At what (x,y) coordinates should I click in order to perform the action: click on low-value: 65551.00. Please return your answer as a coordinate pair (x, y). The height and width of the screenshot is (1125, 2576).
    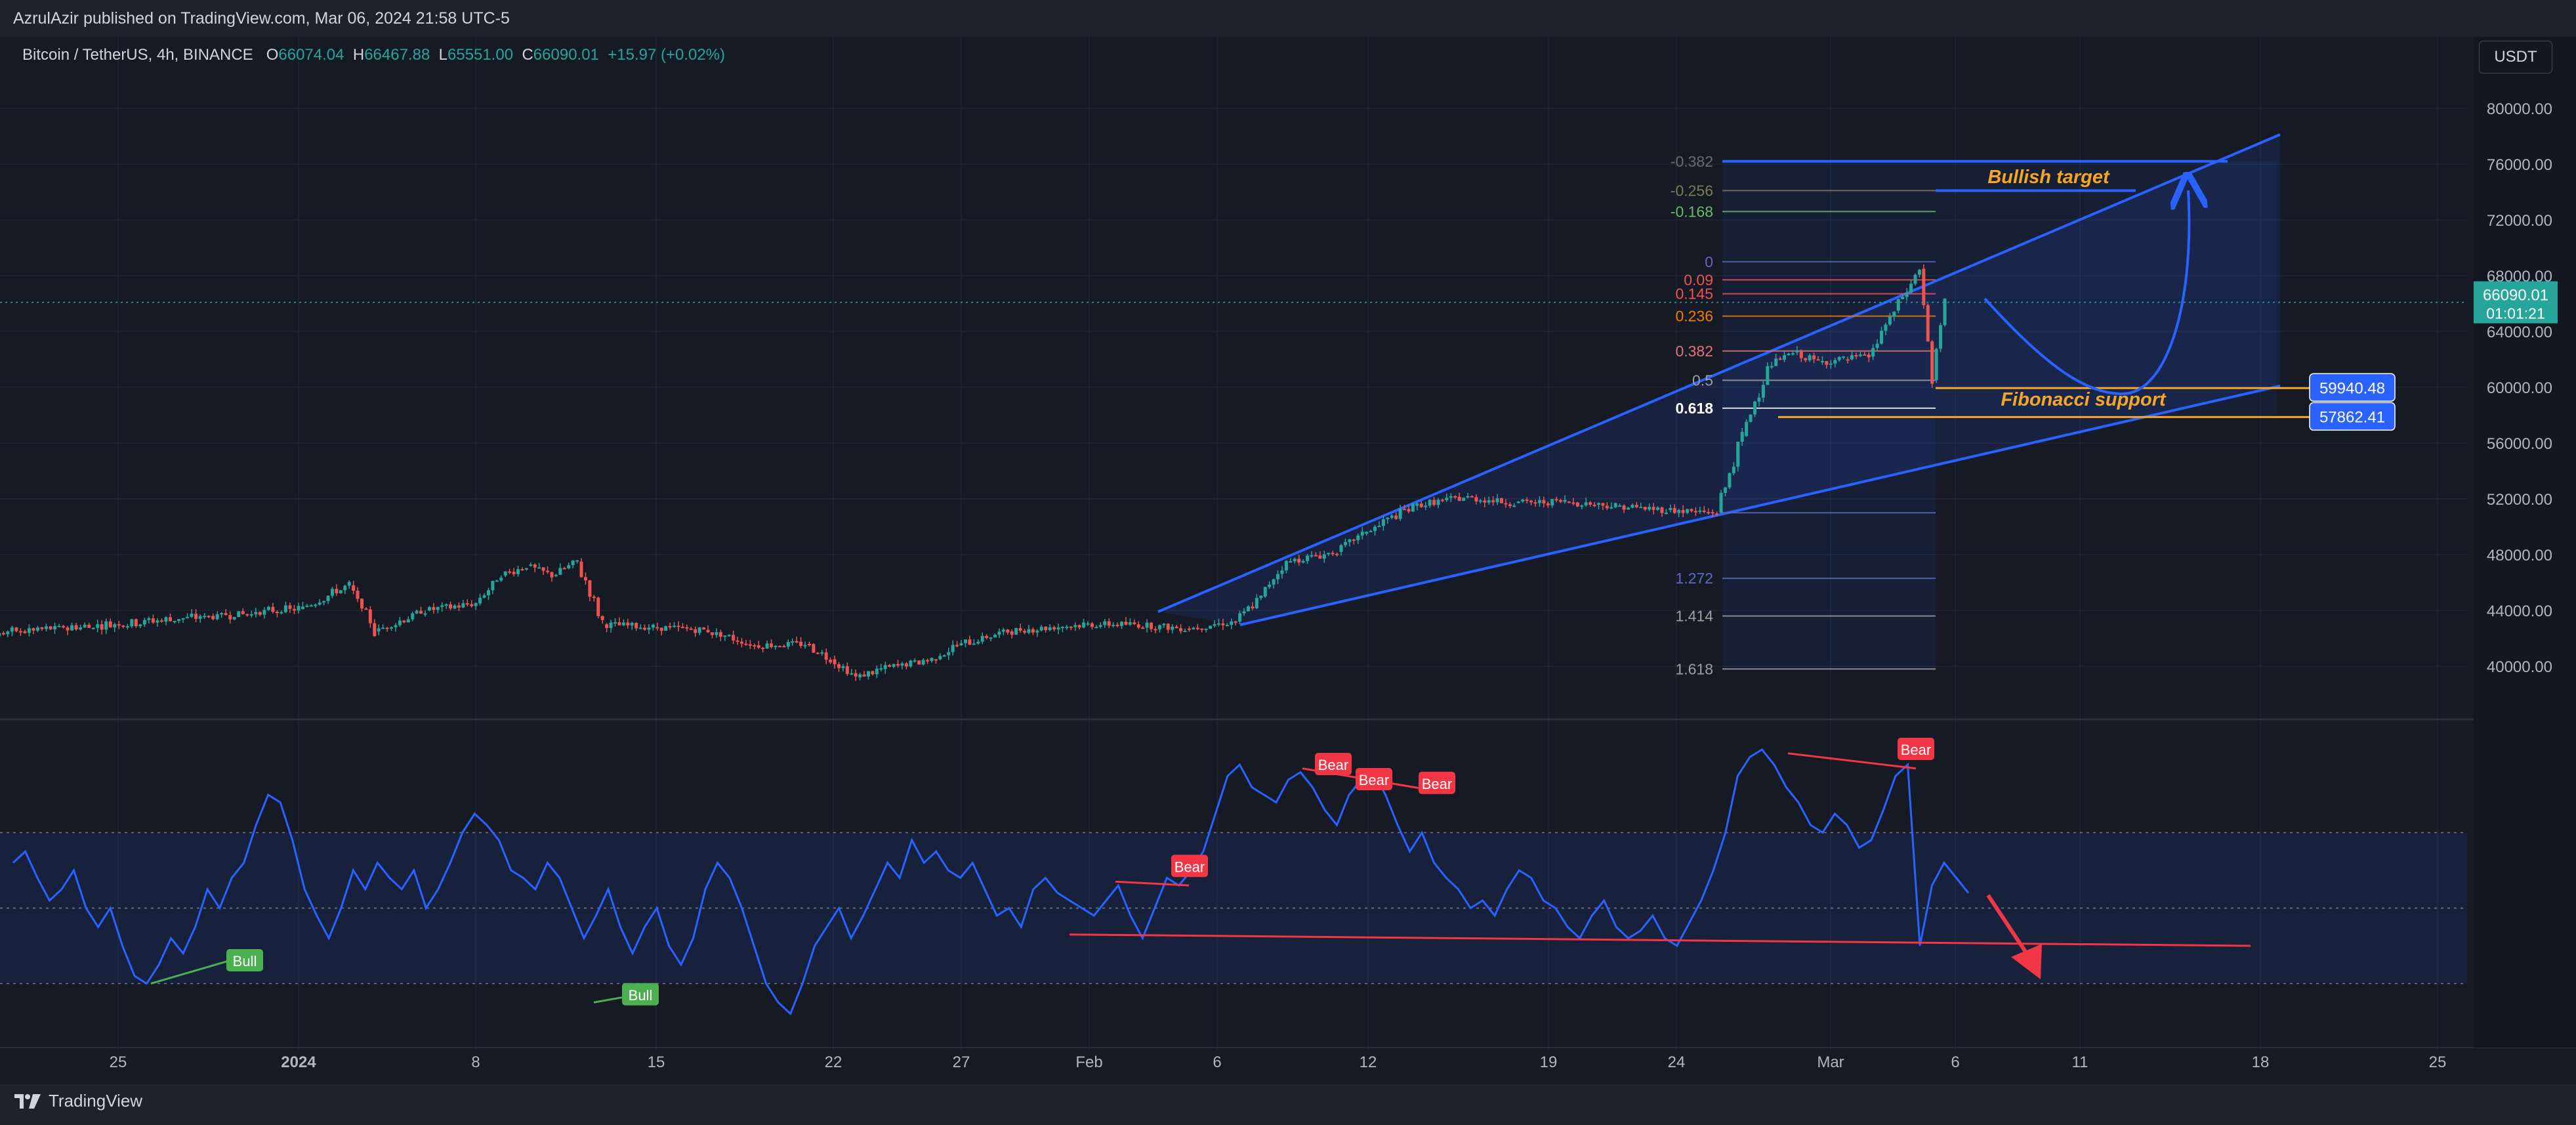
    Looking at the image, I should click on (481, 55).